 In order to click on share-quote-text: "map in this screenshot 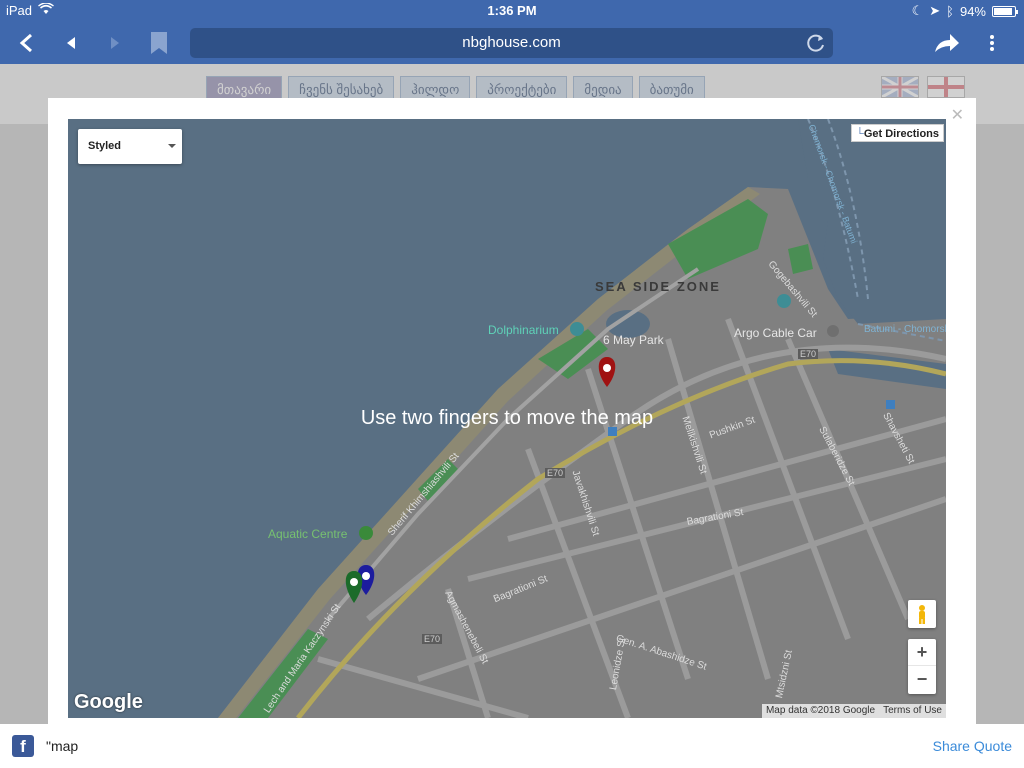, I will do `click(62, 746)`.